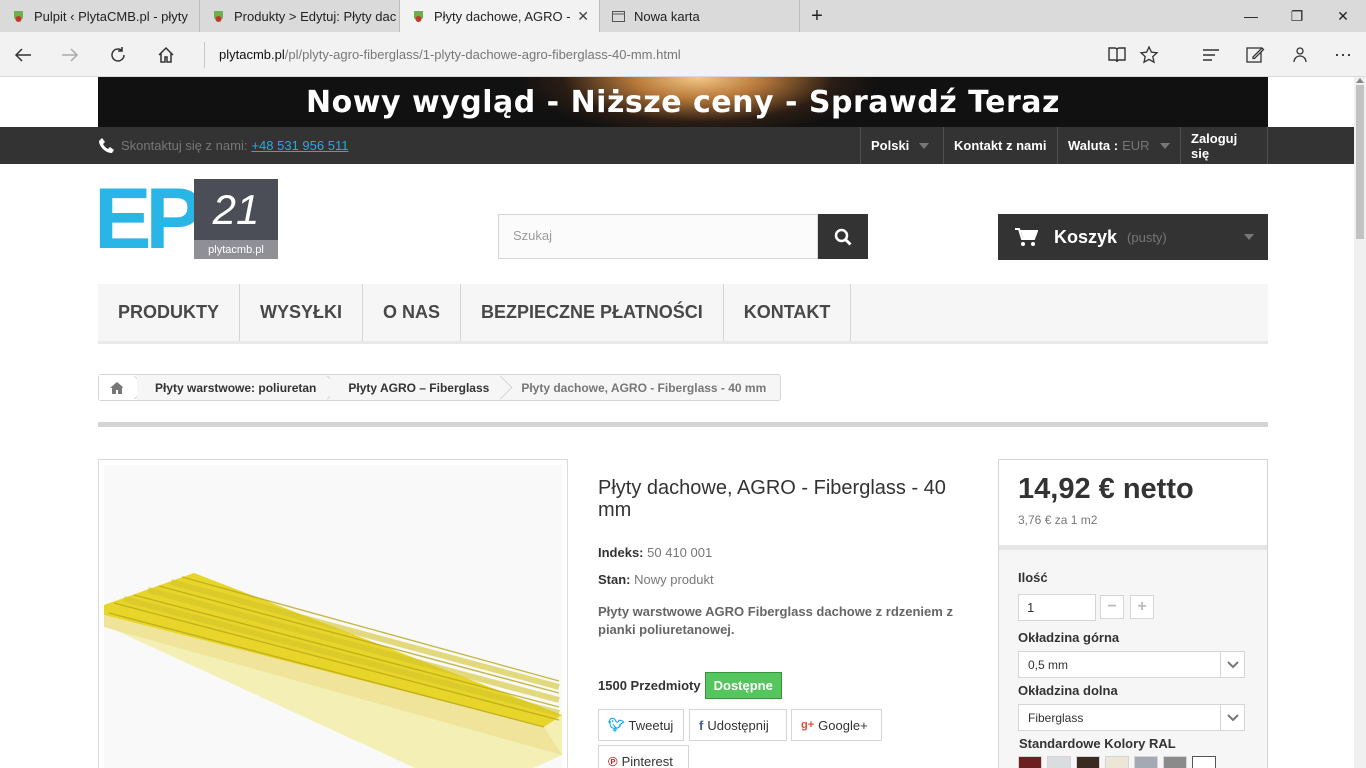  I want to click on cart-button: Koszyk (pusty), so click(1133, 237).